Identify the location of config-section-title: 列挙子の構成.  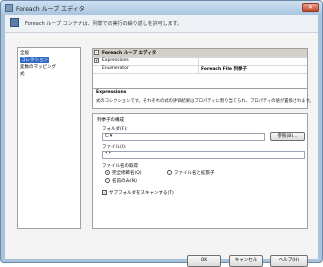
(110, 120).